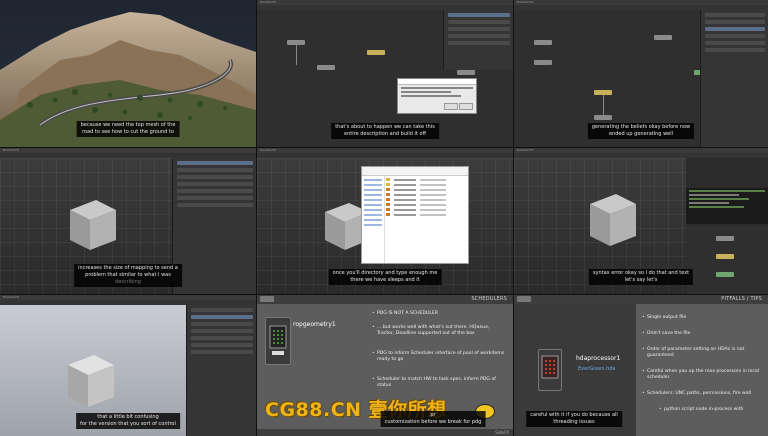 This screenshot has width=768, height=436. What do you see at coordinates (437, 82) in the screenshot?
I see `dialog-title-bar` at bounding box center [437, 82].